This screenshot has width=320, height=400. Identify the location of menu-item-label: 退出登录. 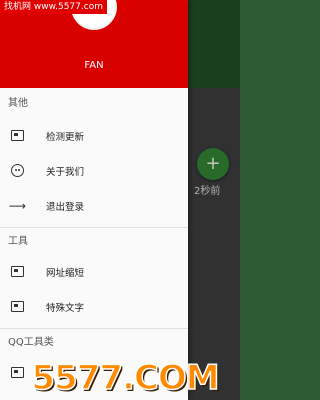
(65, 207).